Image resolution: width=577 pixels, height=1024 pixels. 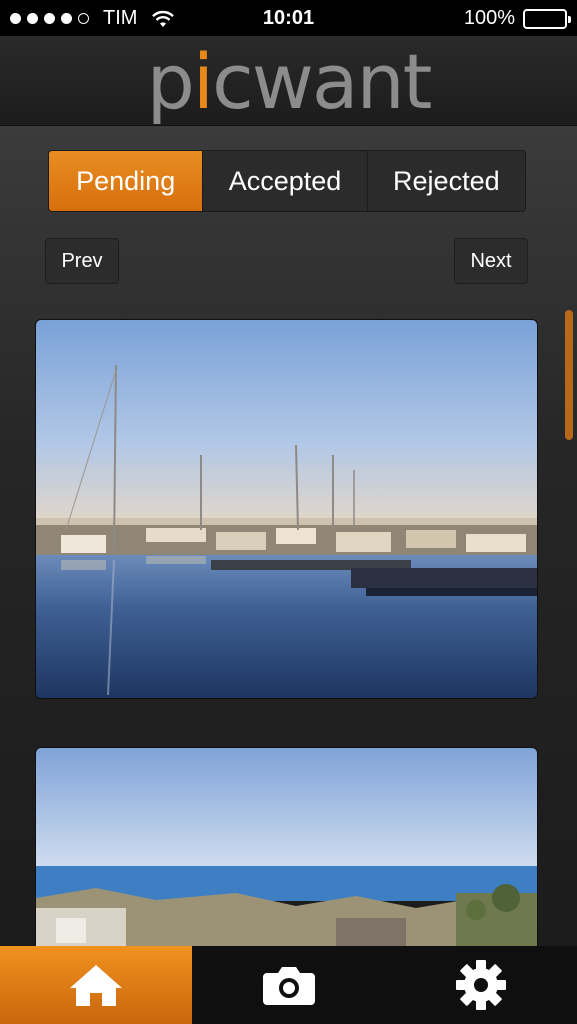 I want to click on tab-home, so click(x=96, y=985).